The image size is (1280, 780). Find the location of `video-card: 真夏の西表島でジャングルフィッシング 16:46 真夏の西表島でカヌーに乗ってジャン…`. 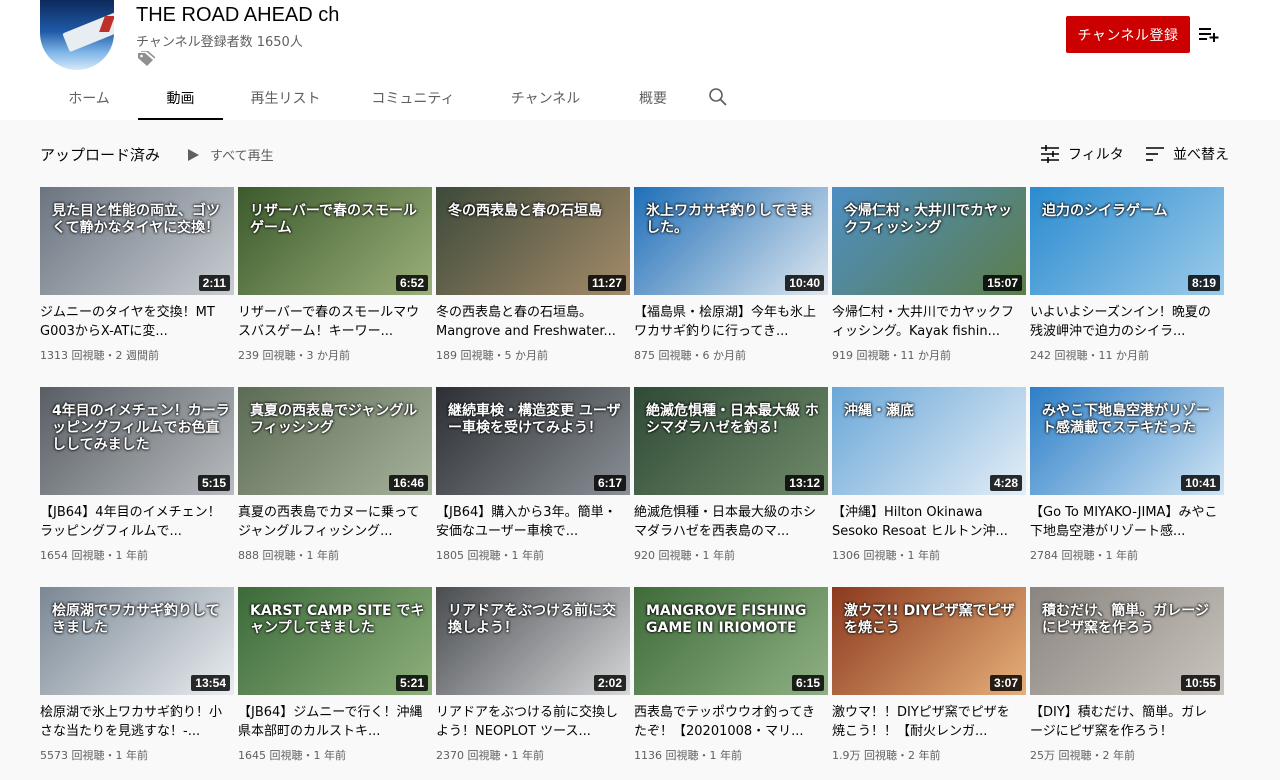

video-card: 真夏の西表島でジャングルフィッシング 16:46 真夏の西表島でカヌーに乗ってジャン… is located at coordinates (335, 482).